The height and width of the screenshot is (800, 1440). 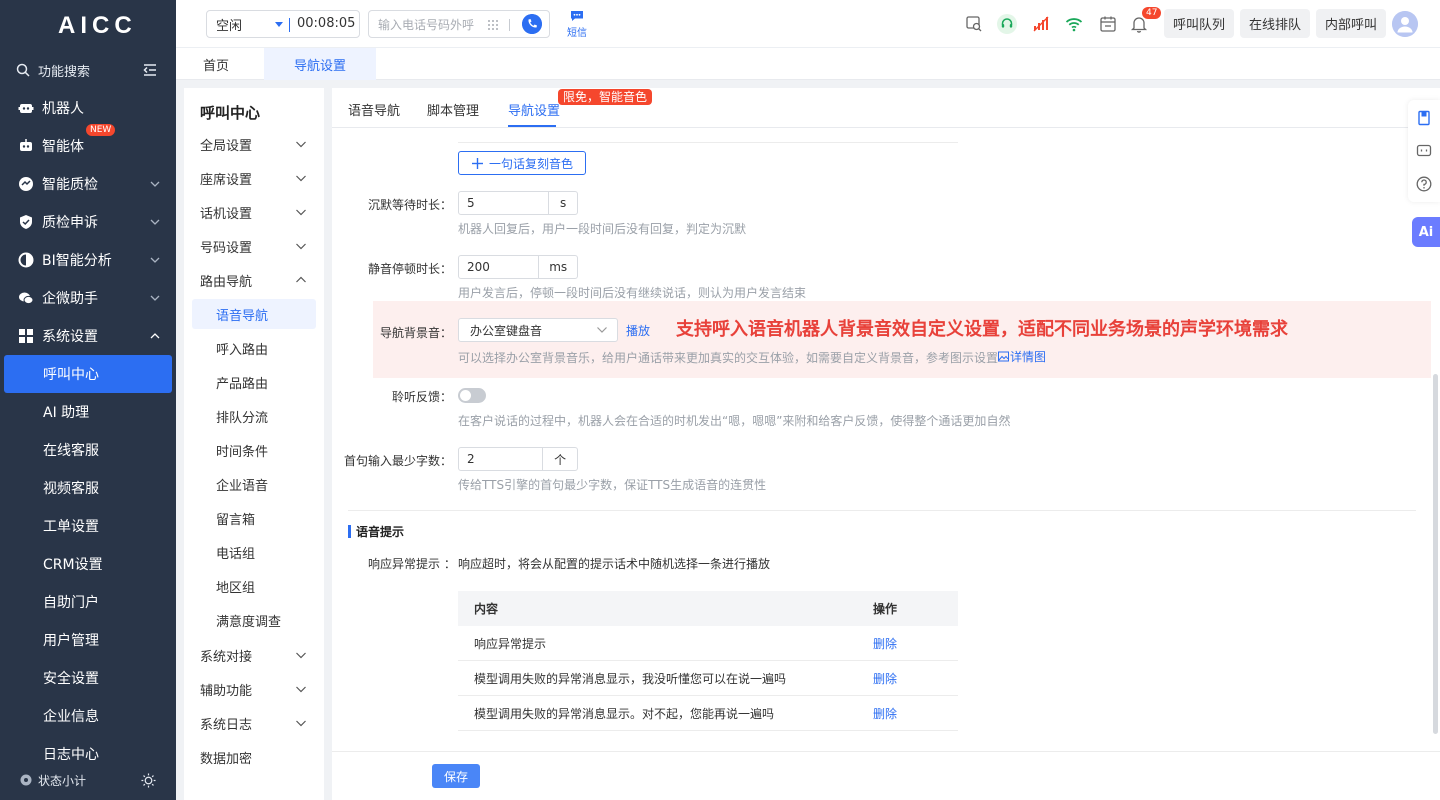 What do you see at coordinates (426, 24) in the screenshot?
I see `phone-placeholder: 输入电话号码外呼` at bounding box center [426, 24].